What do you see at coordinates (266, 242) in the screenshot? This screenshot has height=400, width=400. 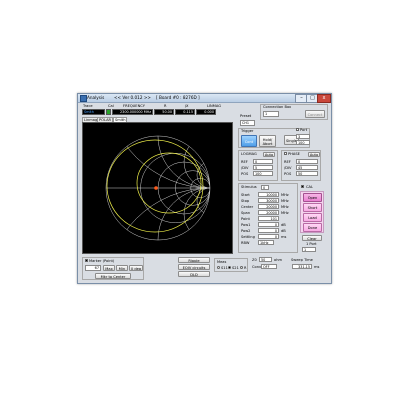 I see `stimulus-rbw-select: 1kHz` at bounding box center [266, 242].